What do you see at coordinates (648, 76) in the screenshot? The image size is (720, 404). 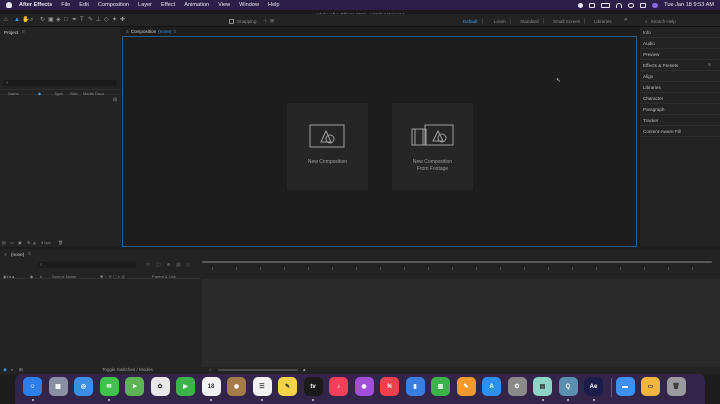 I see `panel-align: Align` at bounding box center [648, 76].